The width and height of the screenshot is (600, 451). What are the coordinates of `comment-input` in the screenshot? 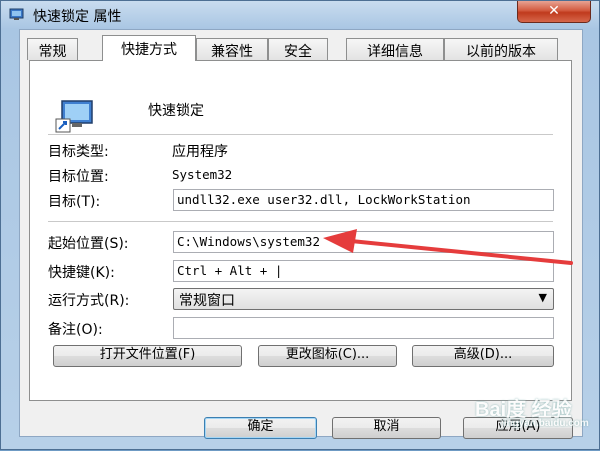 It's located at (363, 328).